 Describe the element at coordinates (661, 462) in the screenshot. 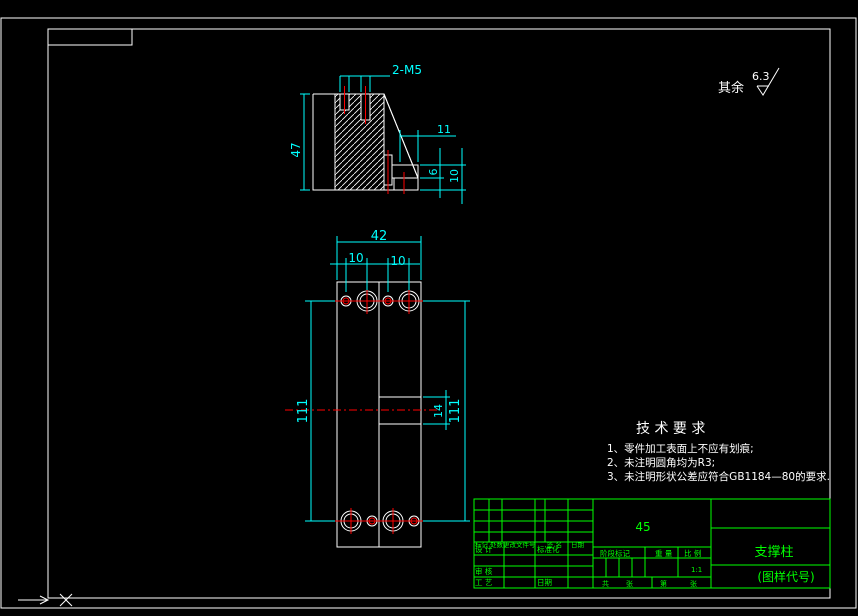

I see `tech-req-item-2: 2、未注明圆角均为R3;` at that location.